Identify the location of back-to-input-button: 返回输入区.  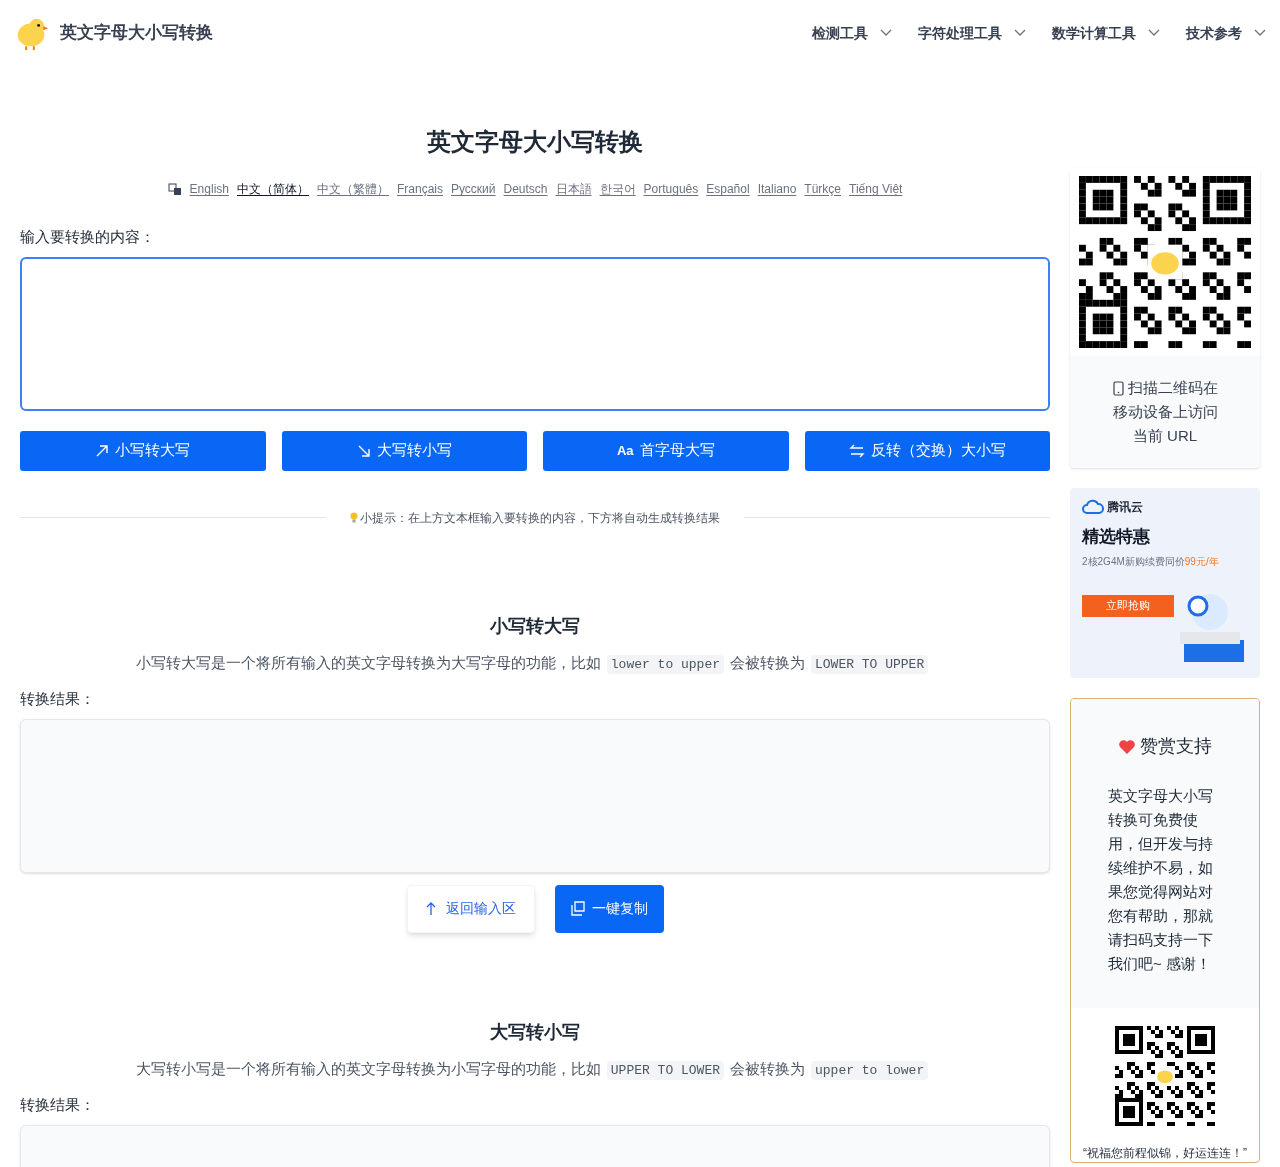
(470, 908).